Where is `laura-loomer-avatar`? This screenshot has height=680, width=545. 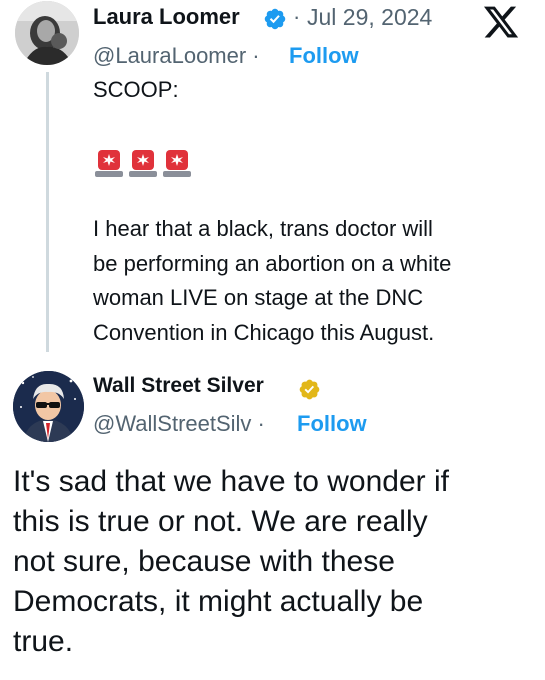
laura-loomer-avatar is located at coordinates (47, 33).